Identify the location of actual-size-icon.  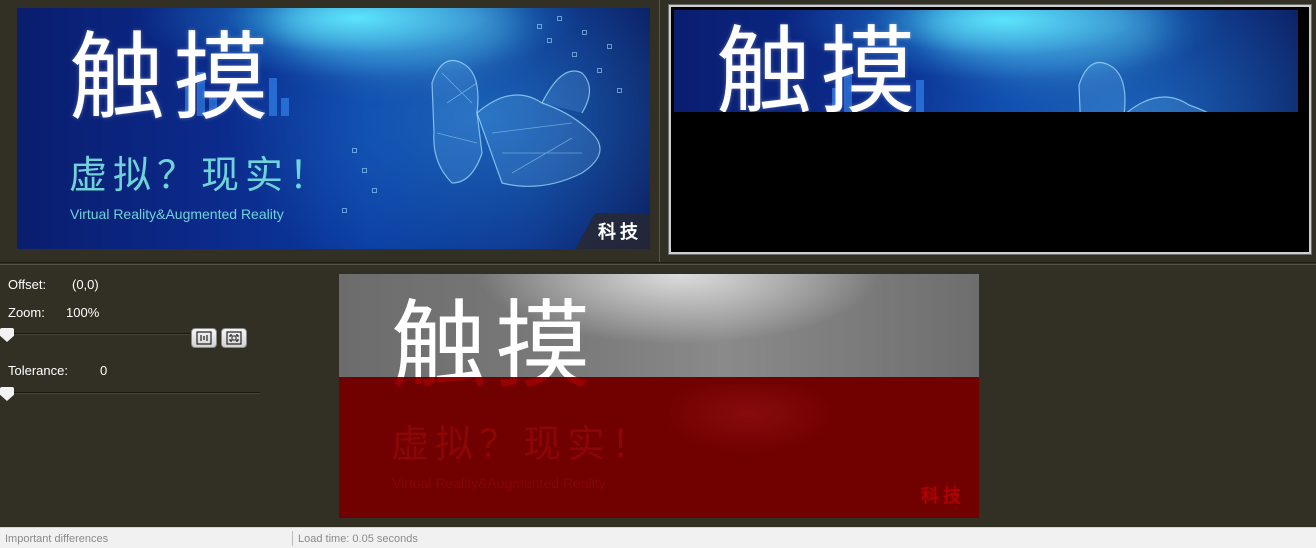
(204, 338).